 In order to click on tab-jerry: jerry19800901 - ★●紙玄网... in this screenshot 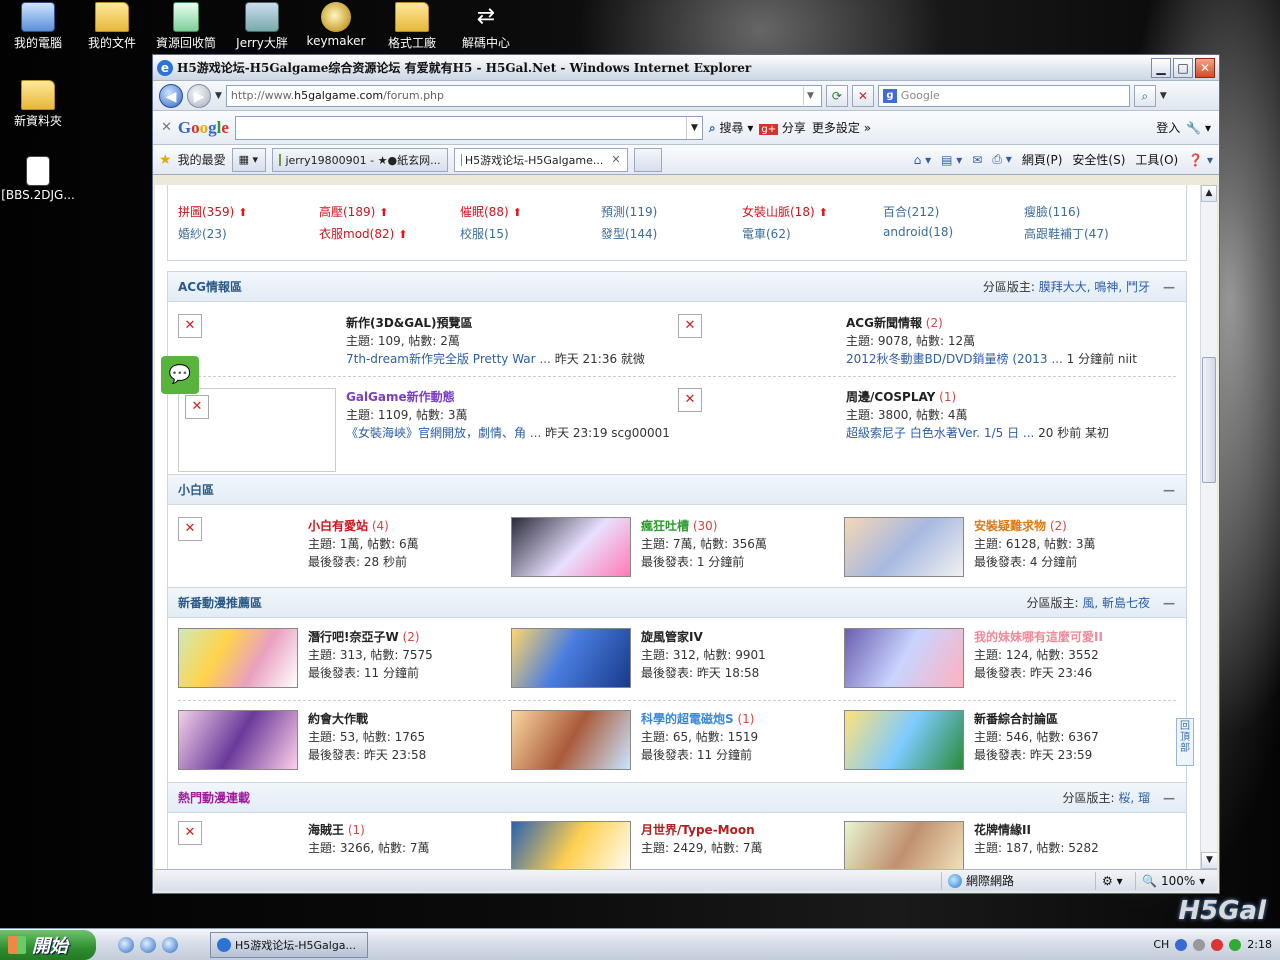, I will do `click(359, 159)`.